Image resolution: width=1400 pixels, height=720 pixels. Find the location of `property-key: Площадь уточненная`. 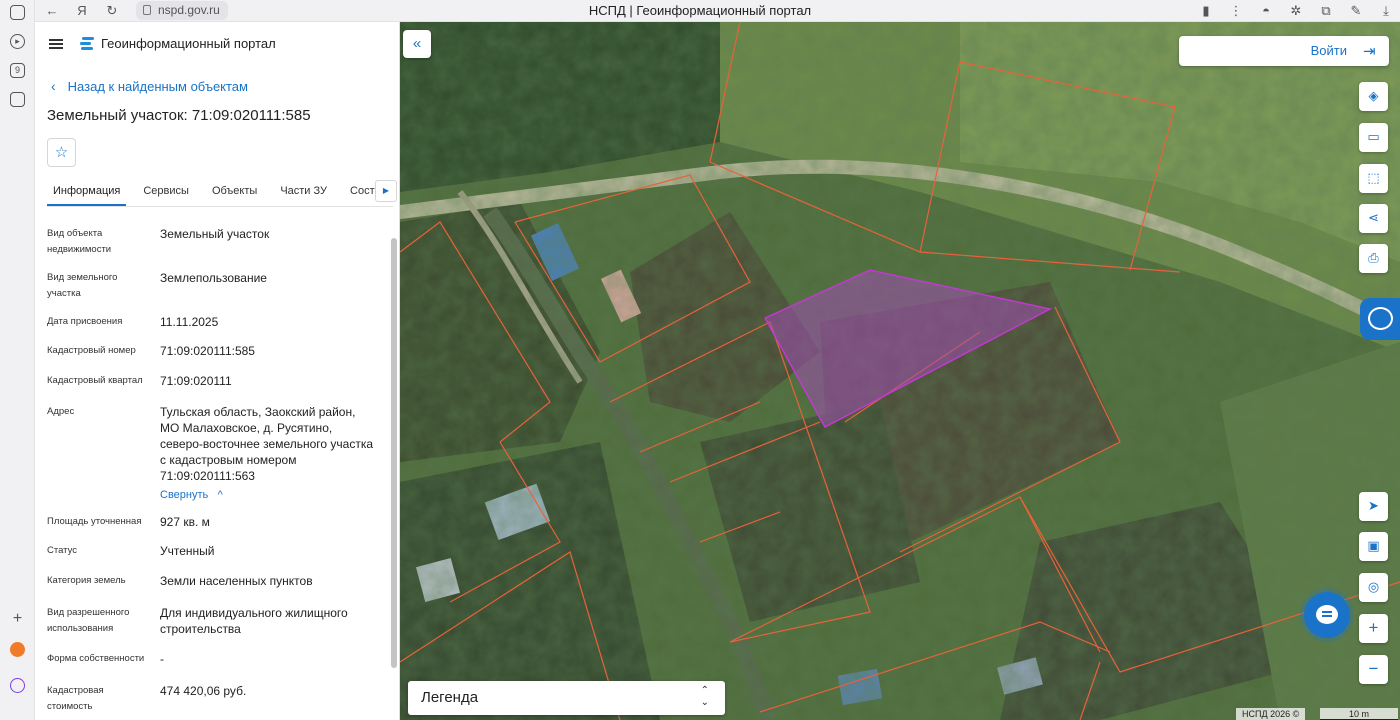

property-key: Площадь уточненная is located at coordinates (94, 521).